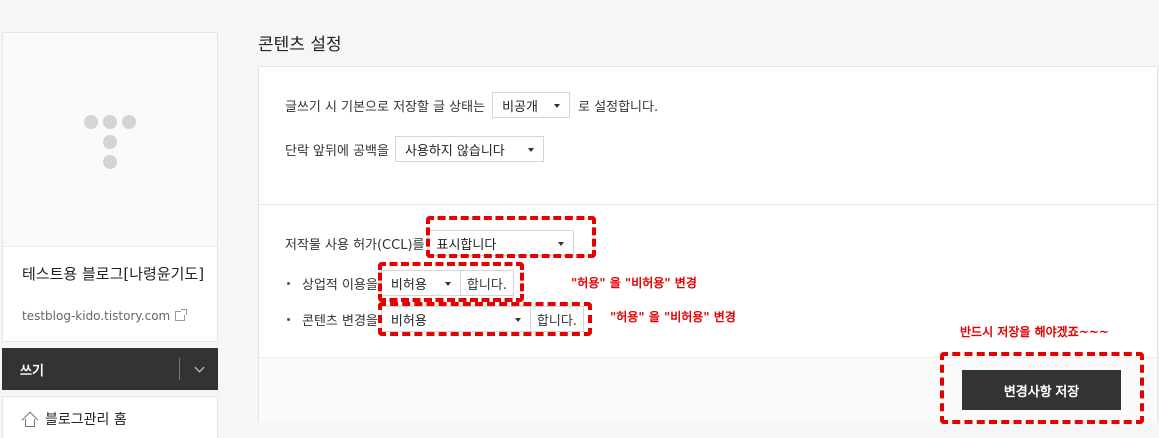 Image resolution: width=1159 pixels, height=438 pixels. Describe the element at coordinates (340, 321) in the screenshot. I see `content-modify-label: 콘텐츠 변경을` at that location.